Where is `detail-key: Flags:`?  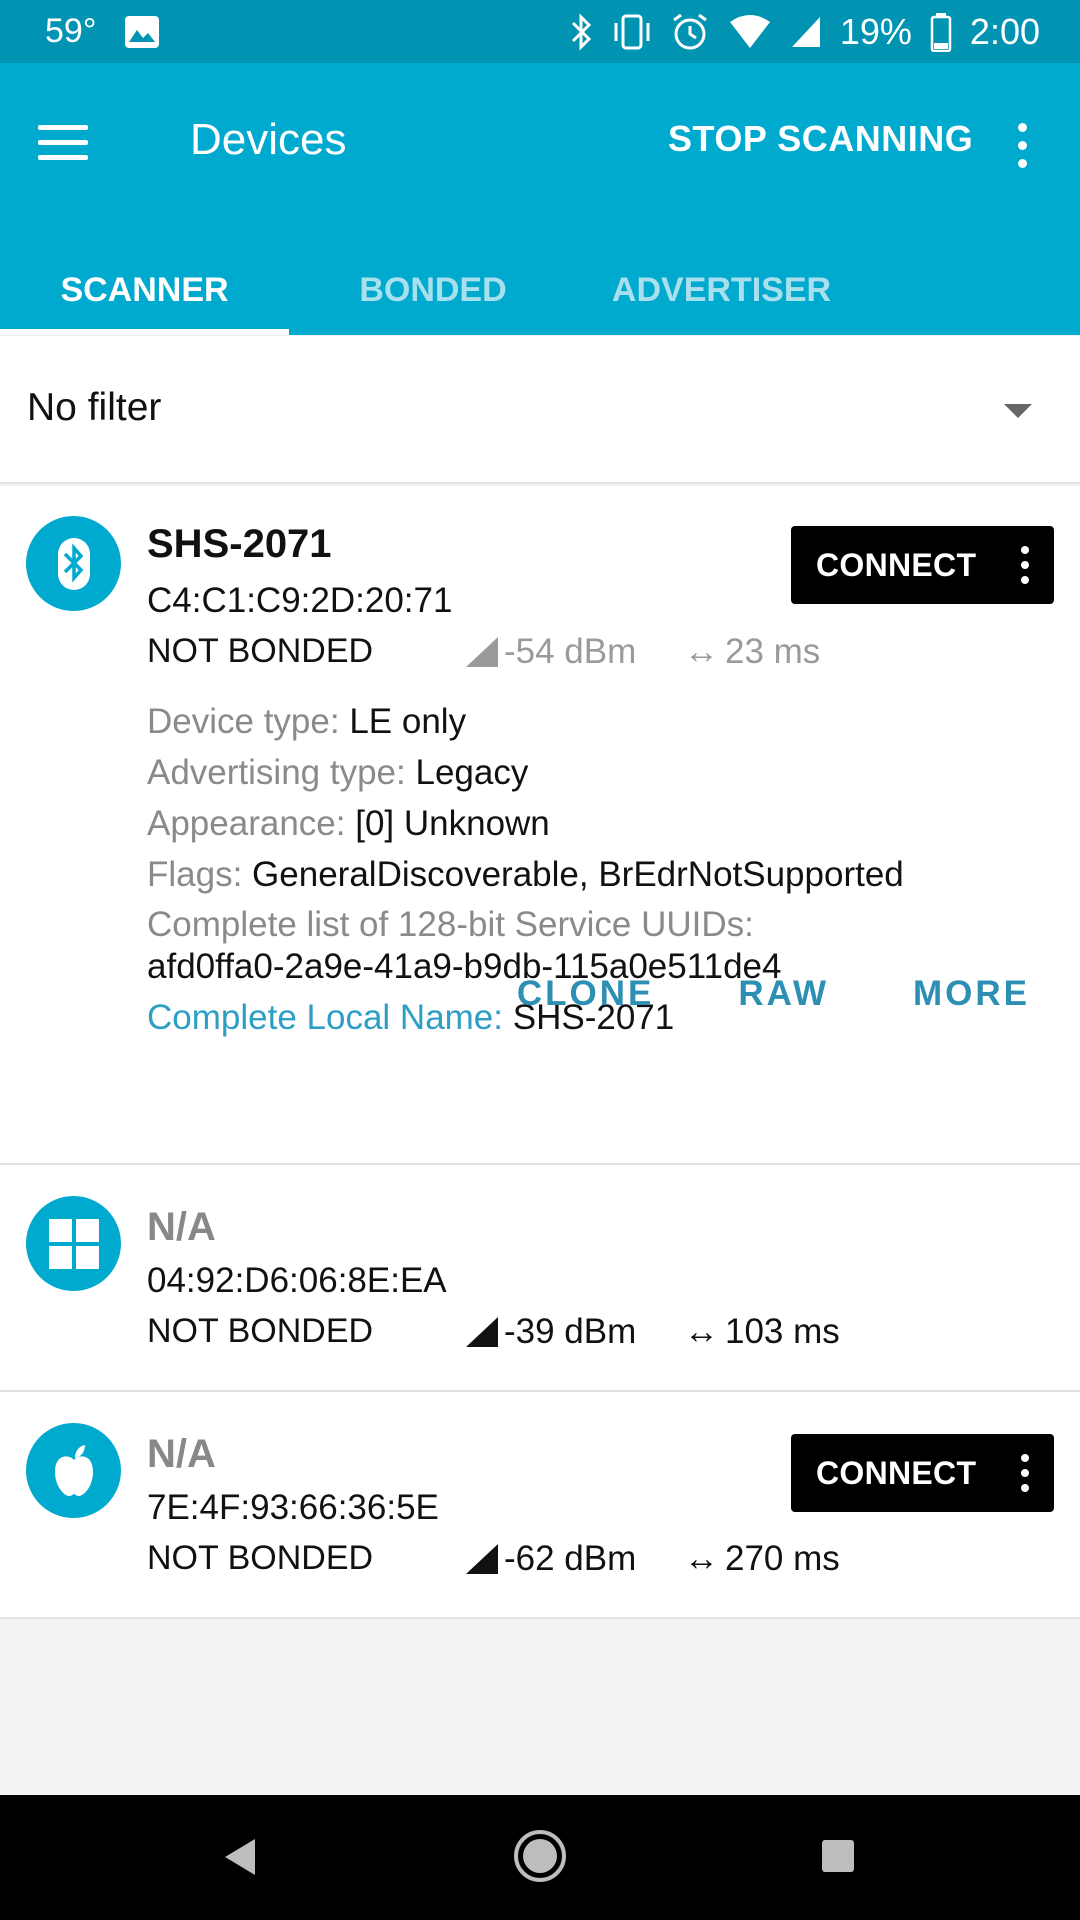 detail-key: Flags: is located at coordinates (195, 874).